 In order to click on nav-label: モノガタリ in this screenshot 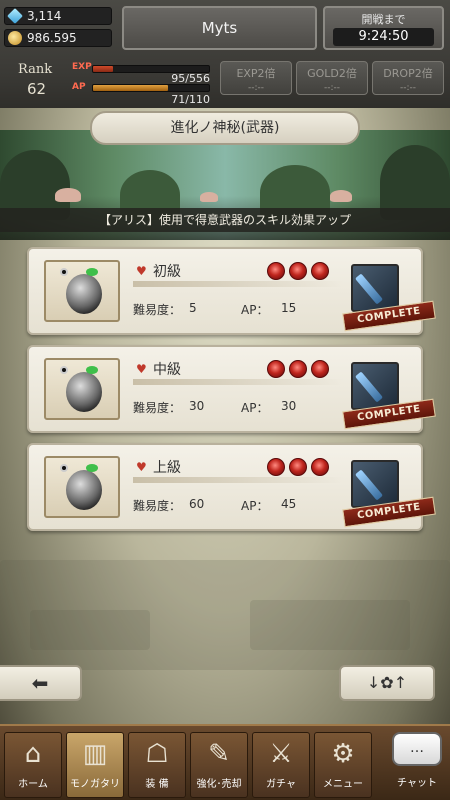, I will do `click(95, 784)`.